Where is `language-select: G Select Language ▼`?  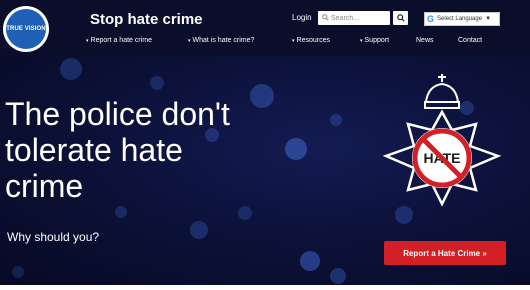
language-select: G Select Language ▼ is located at coordinates (462, 19).